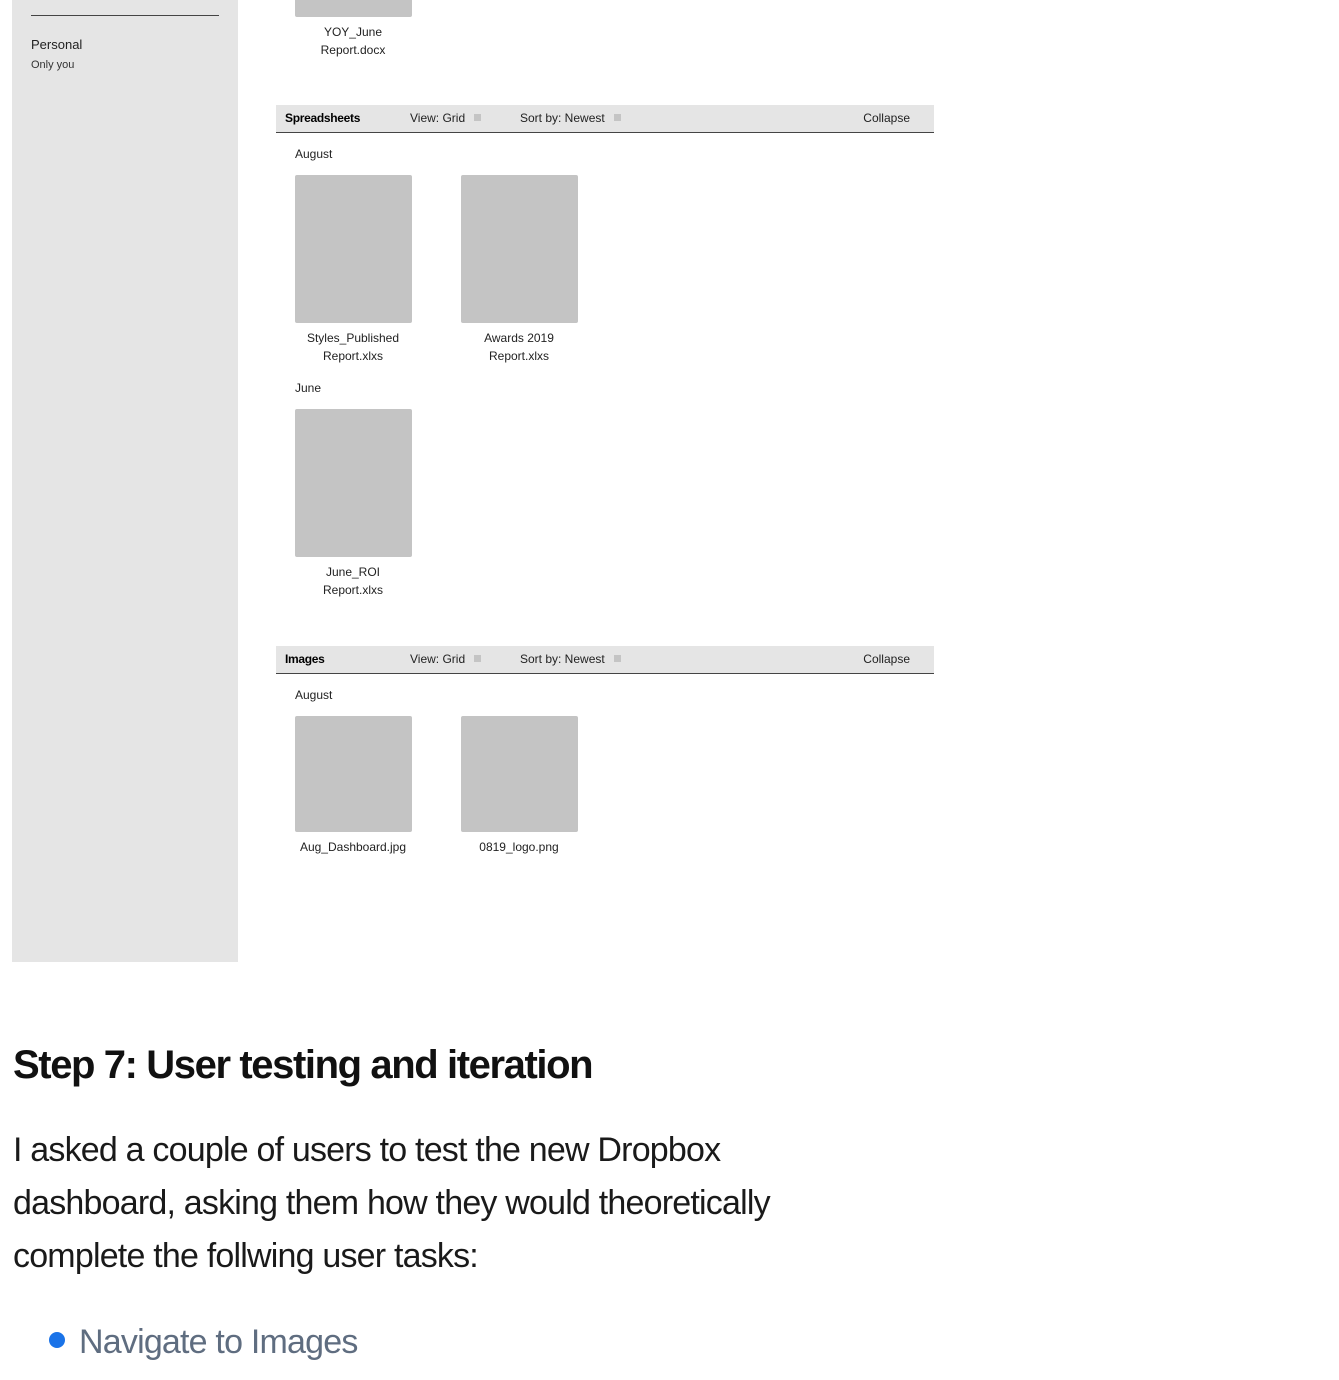 This screenshot has height=1380, width=1339. Describe the element at coordinates (305, 659) in the screenshot. I see `section-title: Images` at that location.